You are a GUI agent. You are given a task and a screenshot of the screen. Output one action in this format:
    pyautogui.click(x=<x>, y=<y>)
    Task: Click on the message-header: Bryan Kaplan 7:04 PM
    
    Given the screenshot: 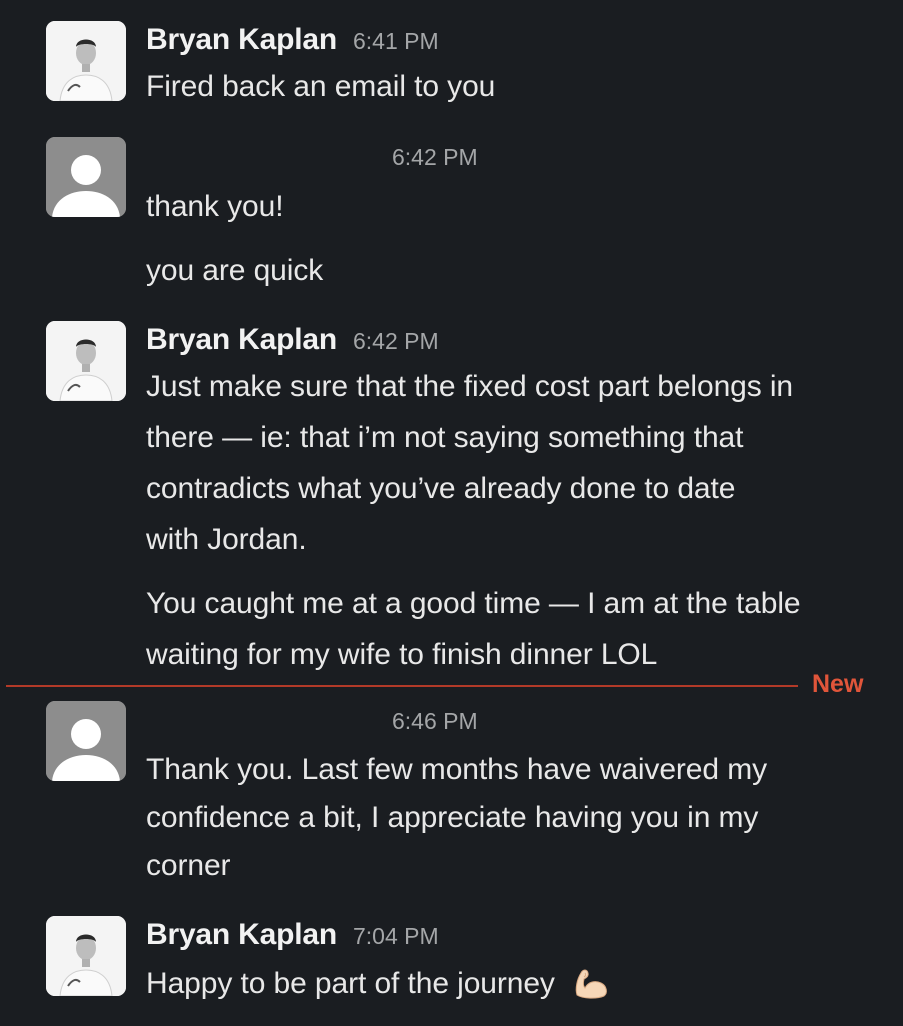 What is the action you would take?
    pyautogui.click(x=292, y=935)
    